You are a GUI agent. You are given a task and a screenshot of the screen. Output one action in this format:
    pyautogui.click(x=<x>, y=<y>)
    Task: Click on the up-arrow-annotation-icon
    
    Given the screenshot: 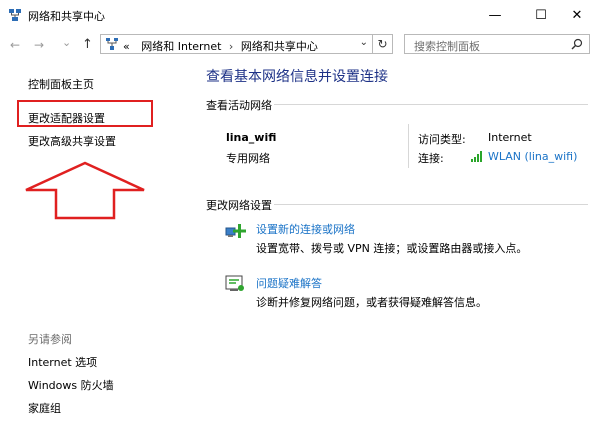 What is the action you would take?
    pyautogui.click(x=85, y=190)
    